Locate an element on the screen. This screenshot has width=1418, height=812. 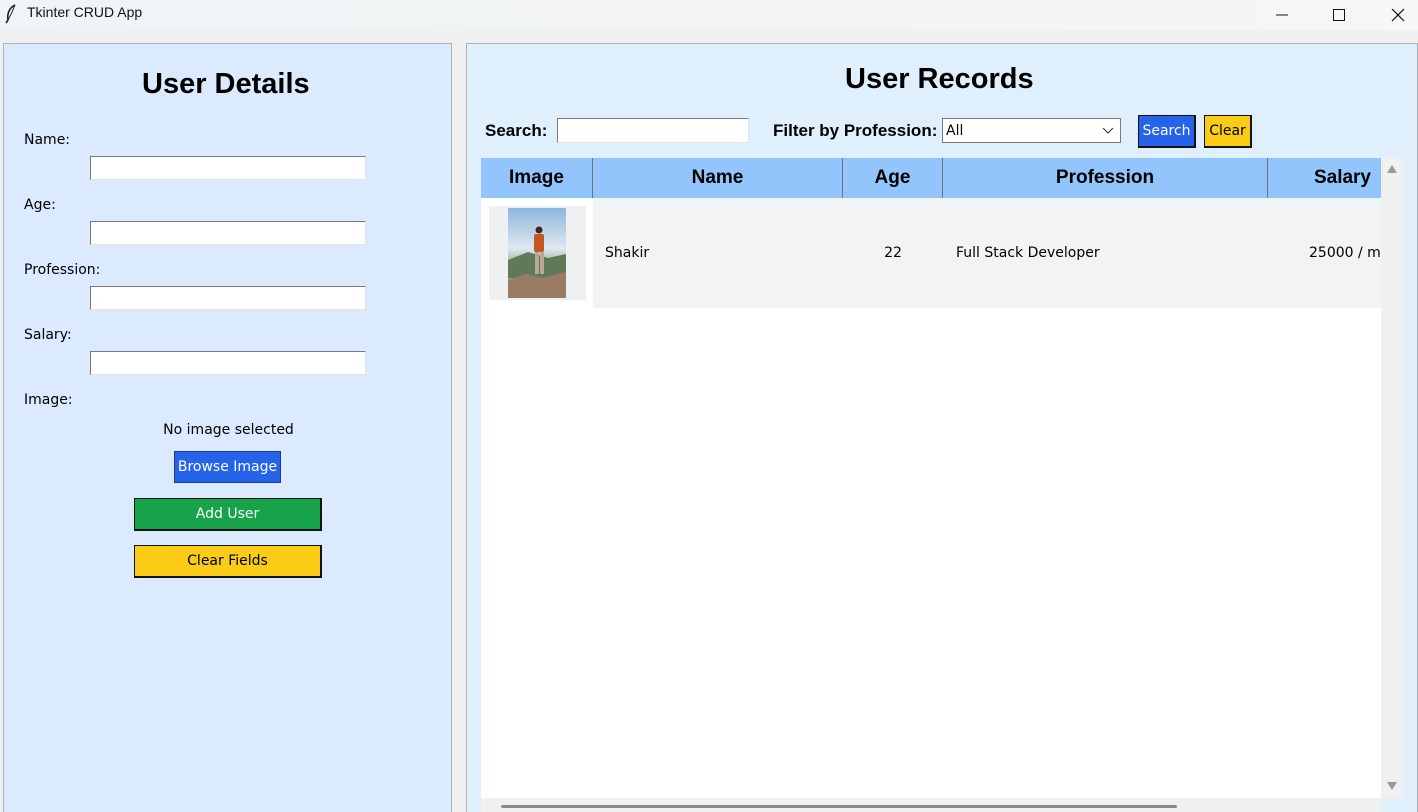
column-header-profession: Profession is located at coordinates (1105, 178).